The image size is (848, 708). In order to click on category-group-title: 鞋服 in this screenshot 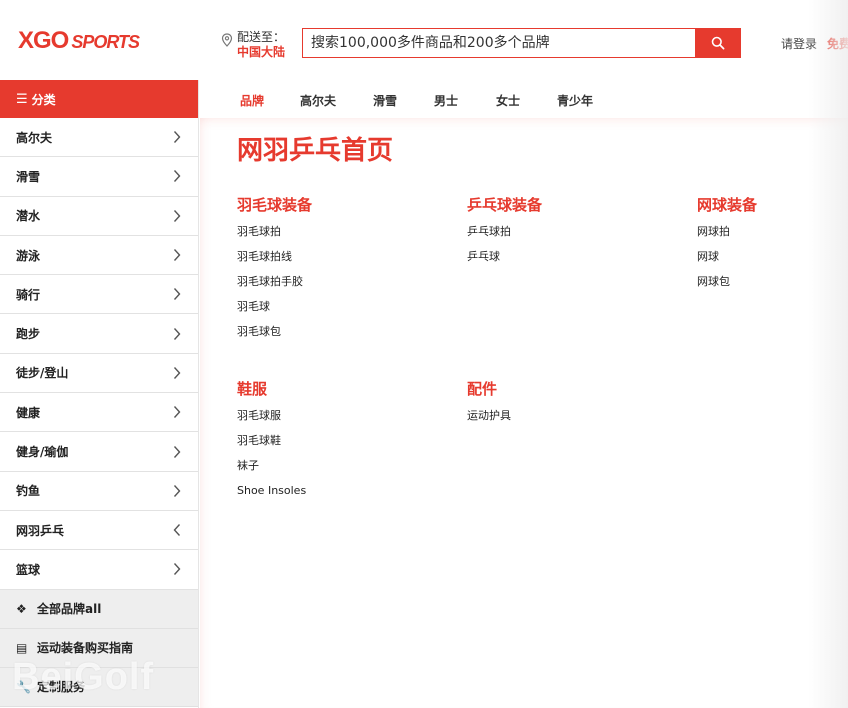, I will do `click(271, 388)`.